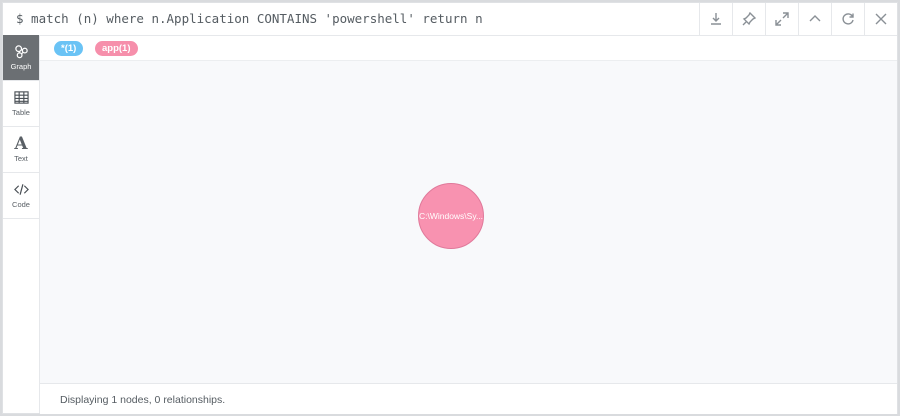  What do you see at coordinates (21, 158) in the screenshot?
I see `sidebar-item-label: Text` at bounding box center [21, 158].